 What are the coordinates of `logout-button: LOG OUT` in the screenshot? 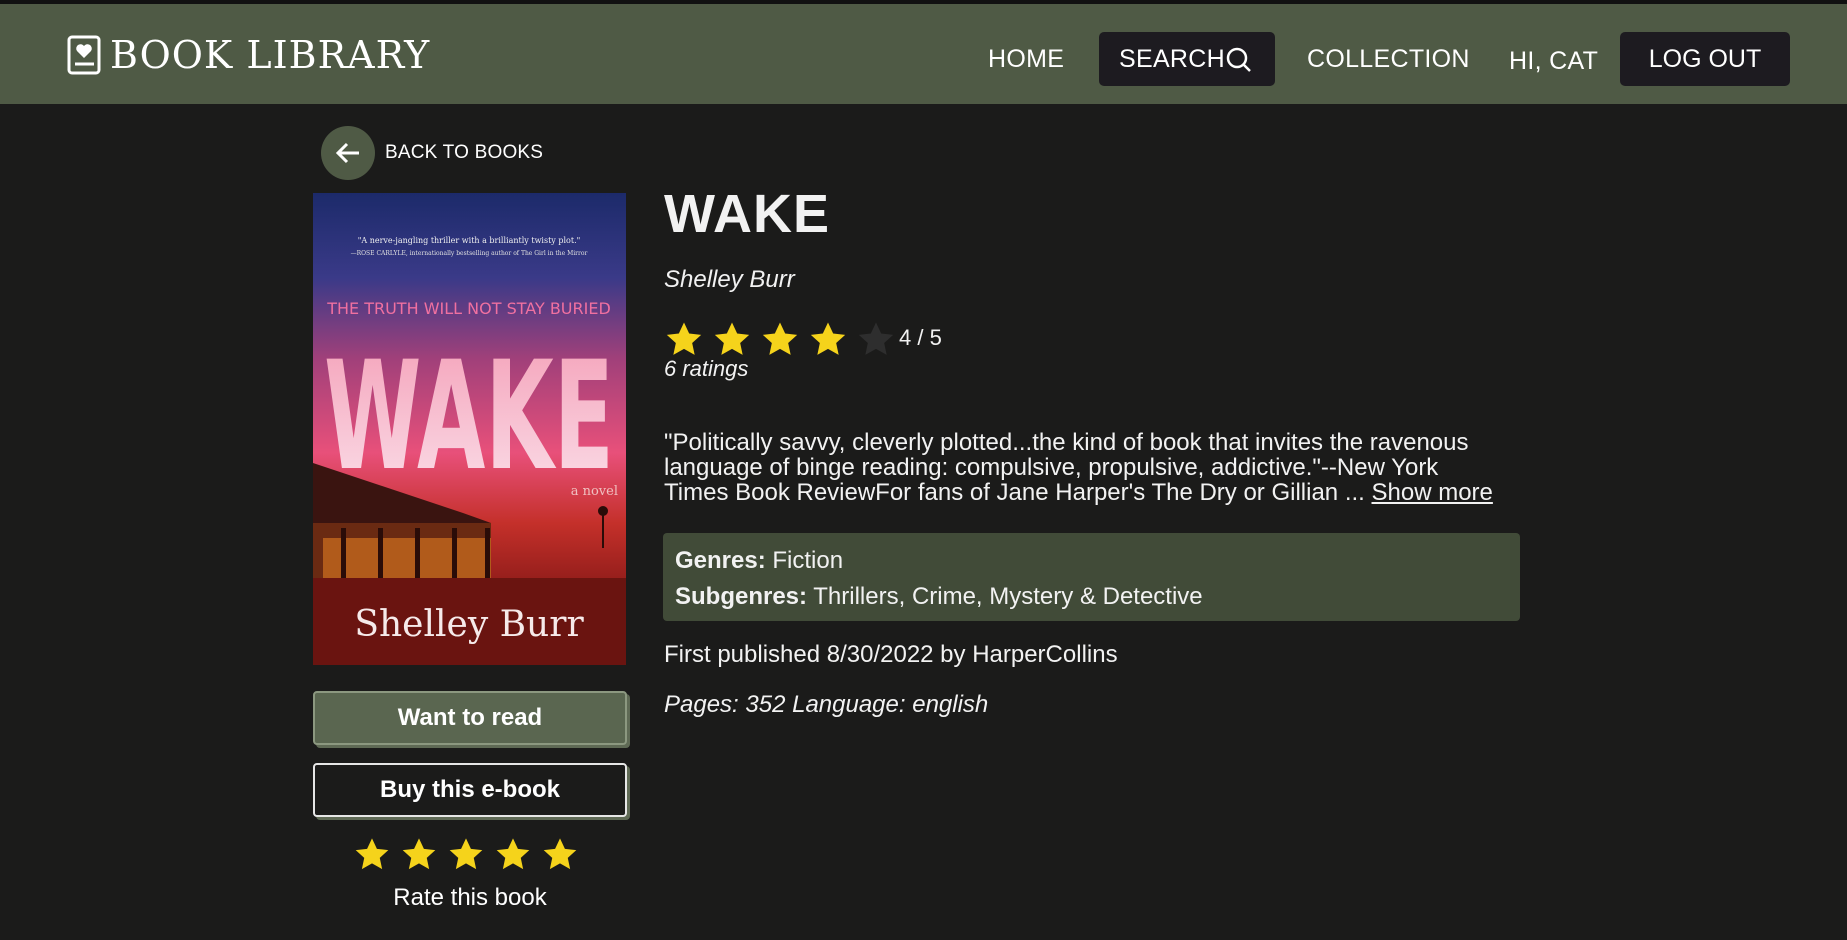 It's located at (1705, 59).